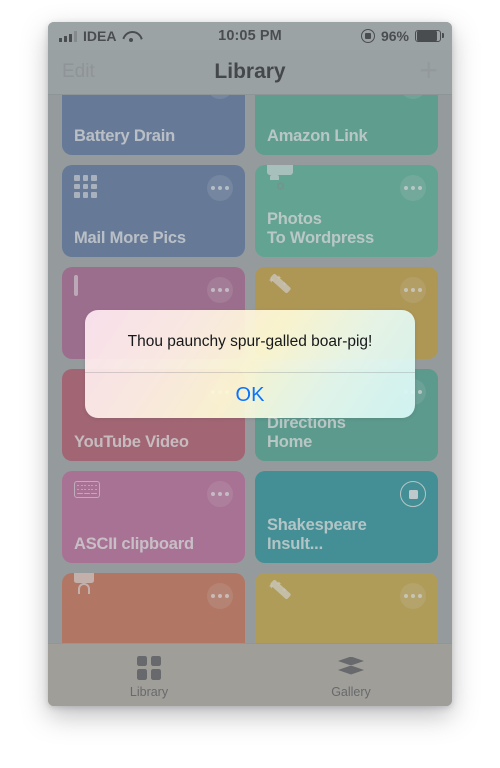  I want to click on alert-ok-button: OK, so click(250, 395).